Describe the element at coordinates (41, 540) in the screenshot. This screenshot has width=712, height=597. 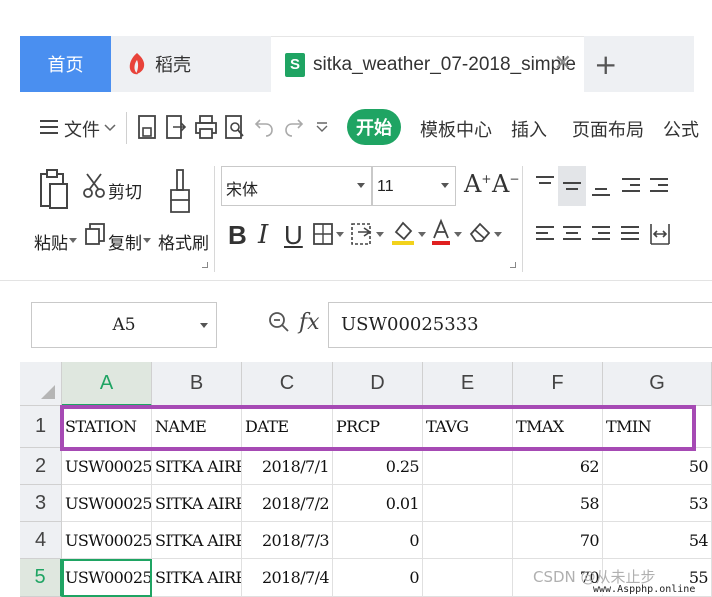
I see `row-header: 4` at that location.